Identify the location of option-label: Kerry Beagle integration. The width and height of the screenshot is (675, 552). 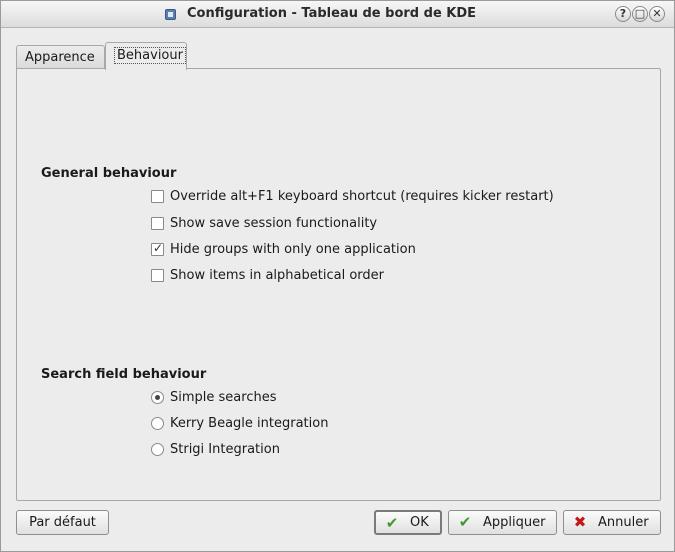
(249, 423).